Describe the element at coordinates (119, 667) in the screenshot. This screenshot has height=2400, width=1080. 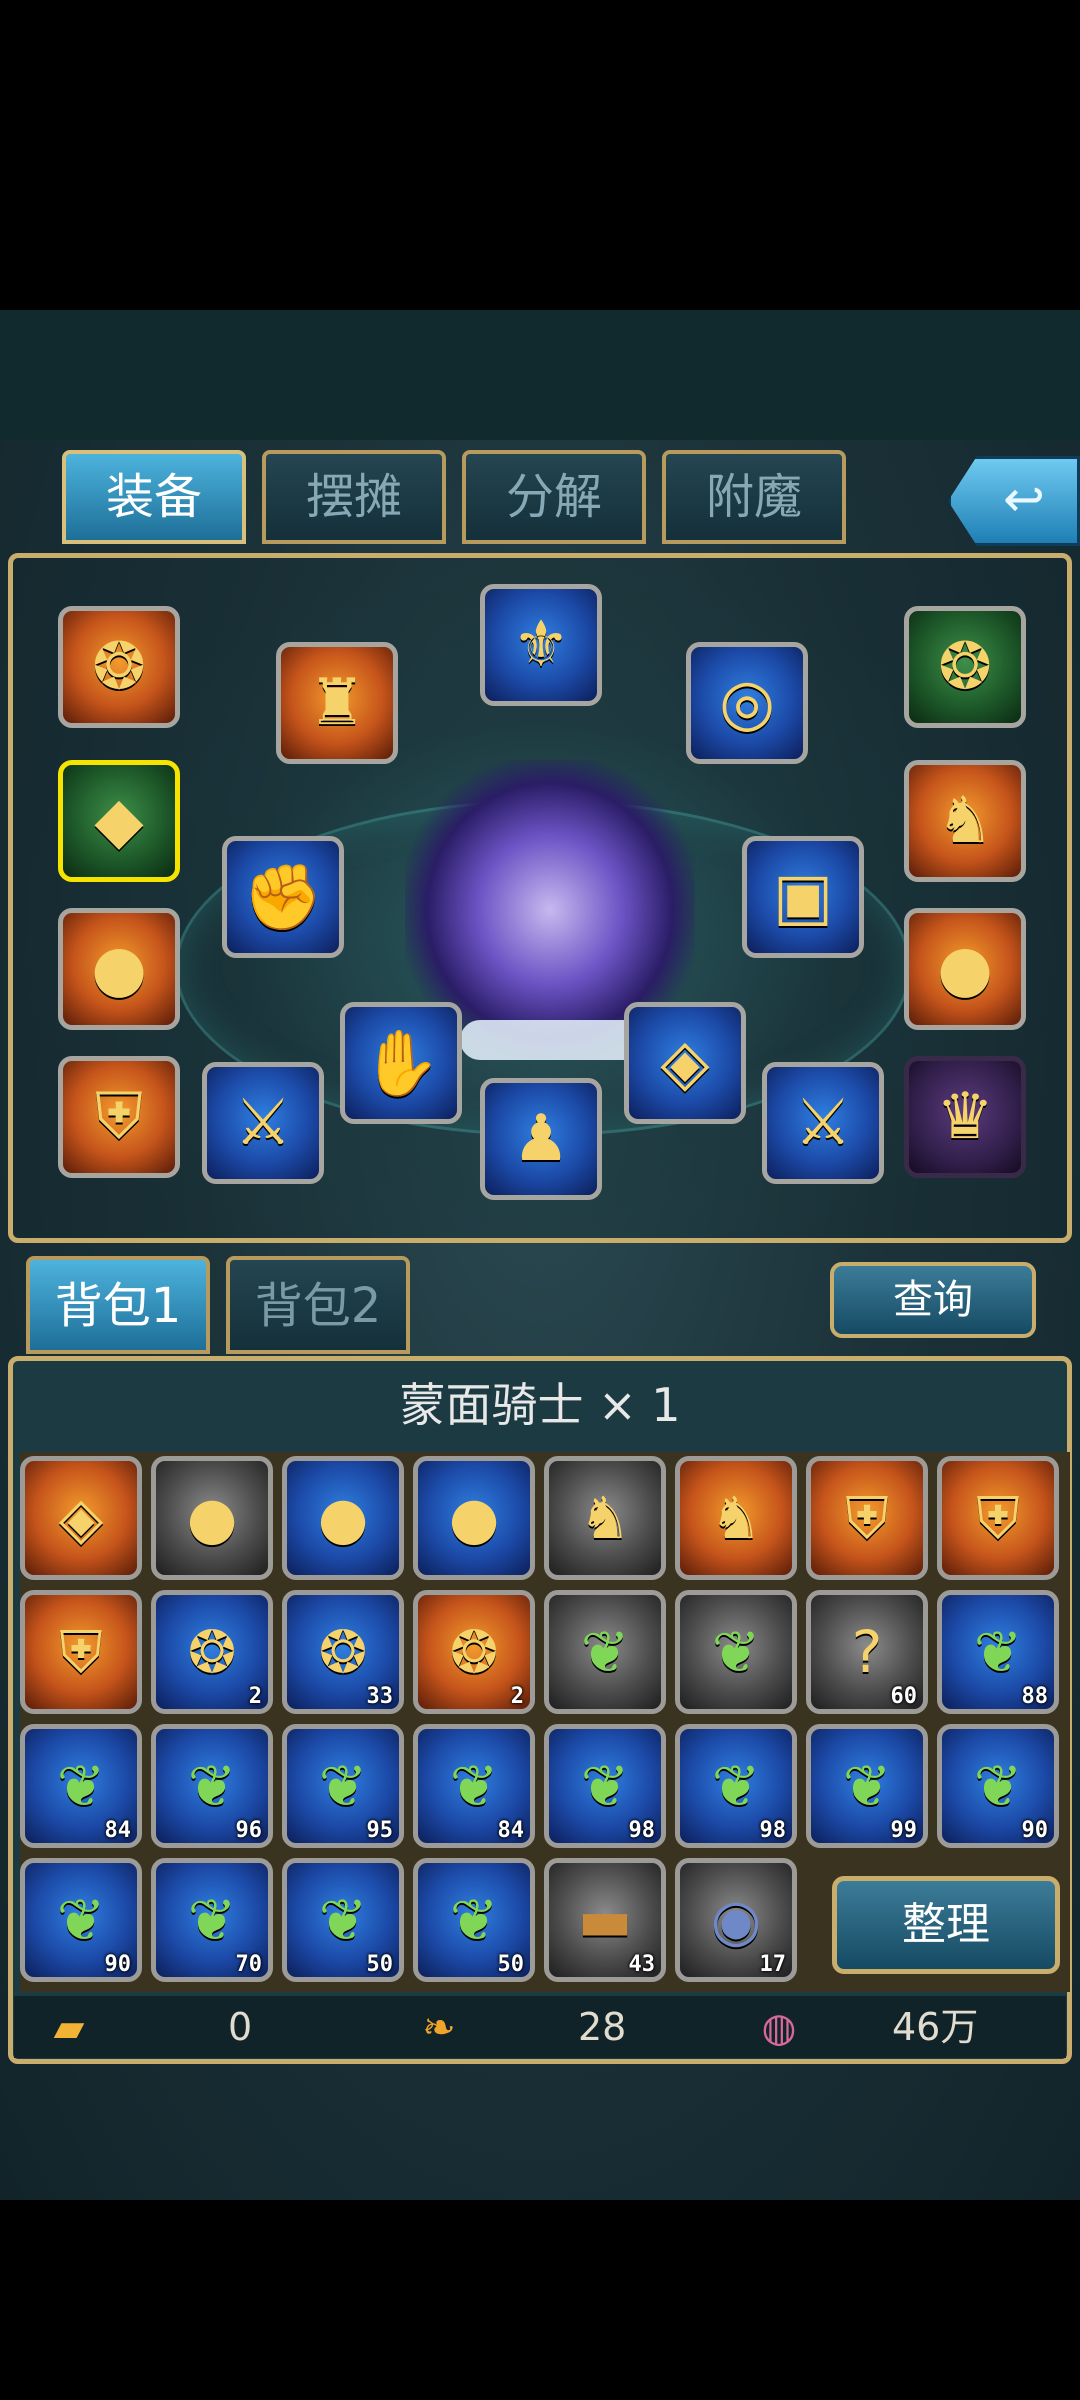
I see `equip-slot-necklace: ❂` at that location.